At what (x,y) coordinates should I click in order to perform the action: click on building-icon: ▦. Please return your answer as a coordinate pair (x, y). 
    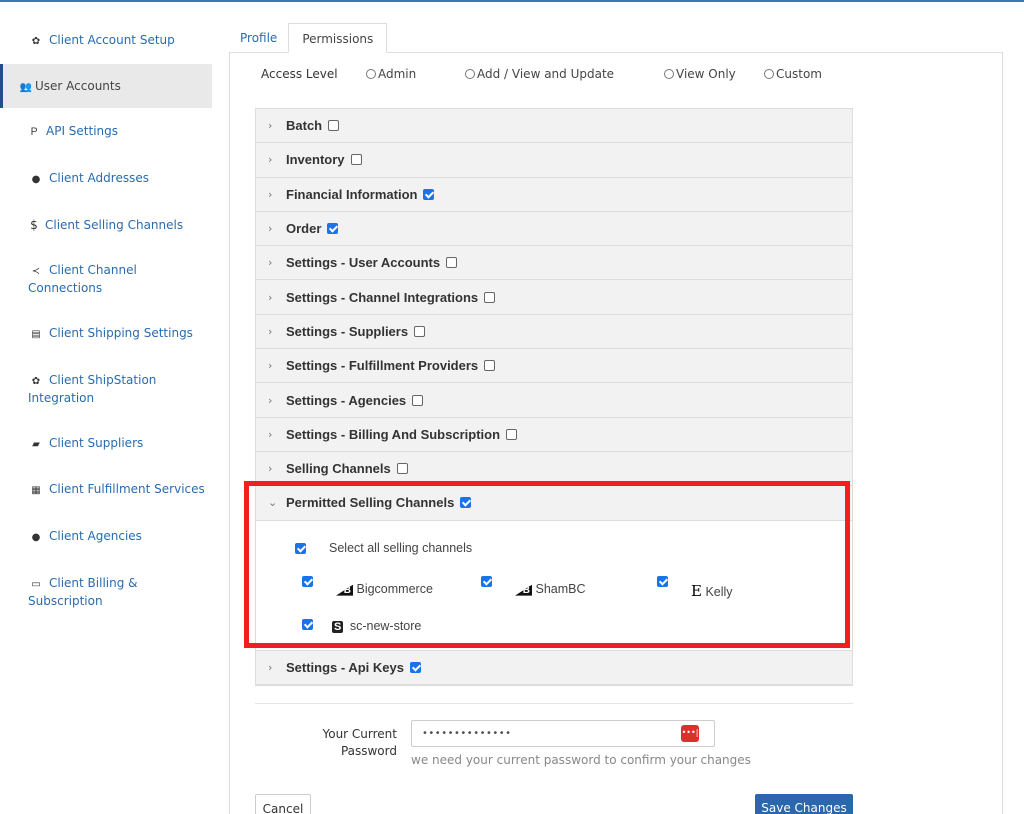
    Looking at the image, I should click on (36, 490).